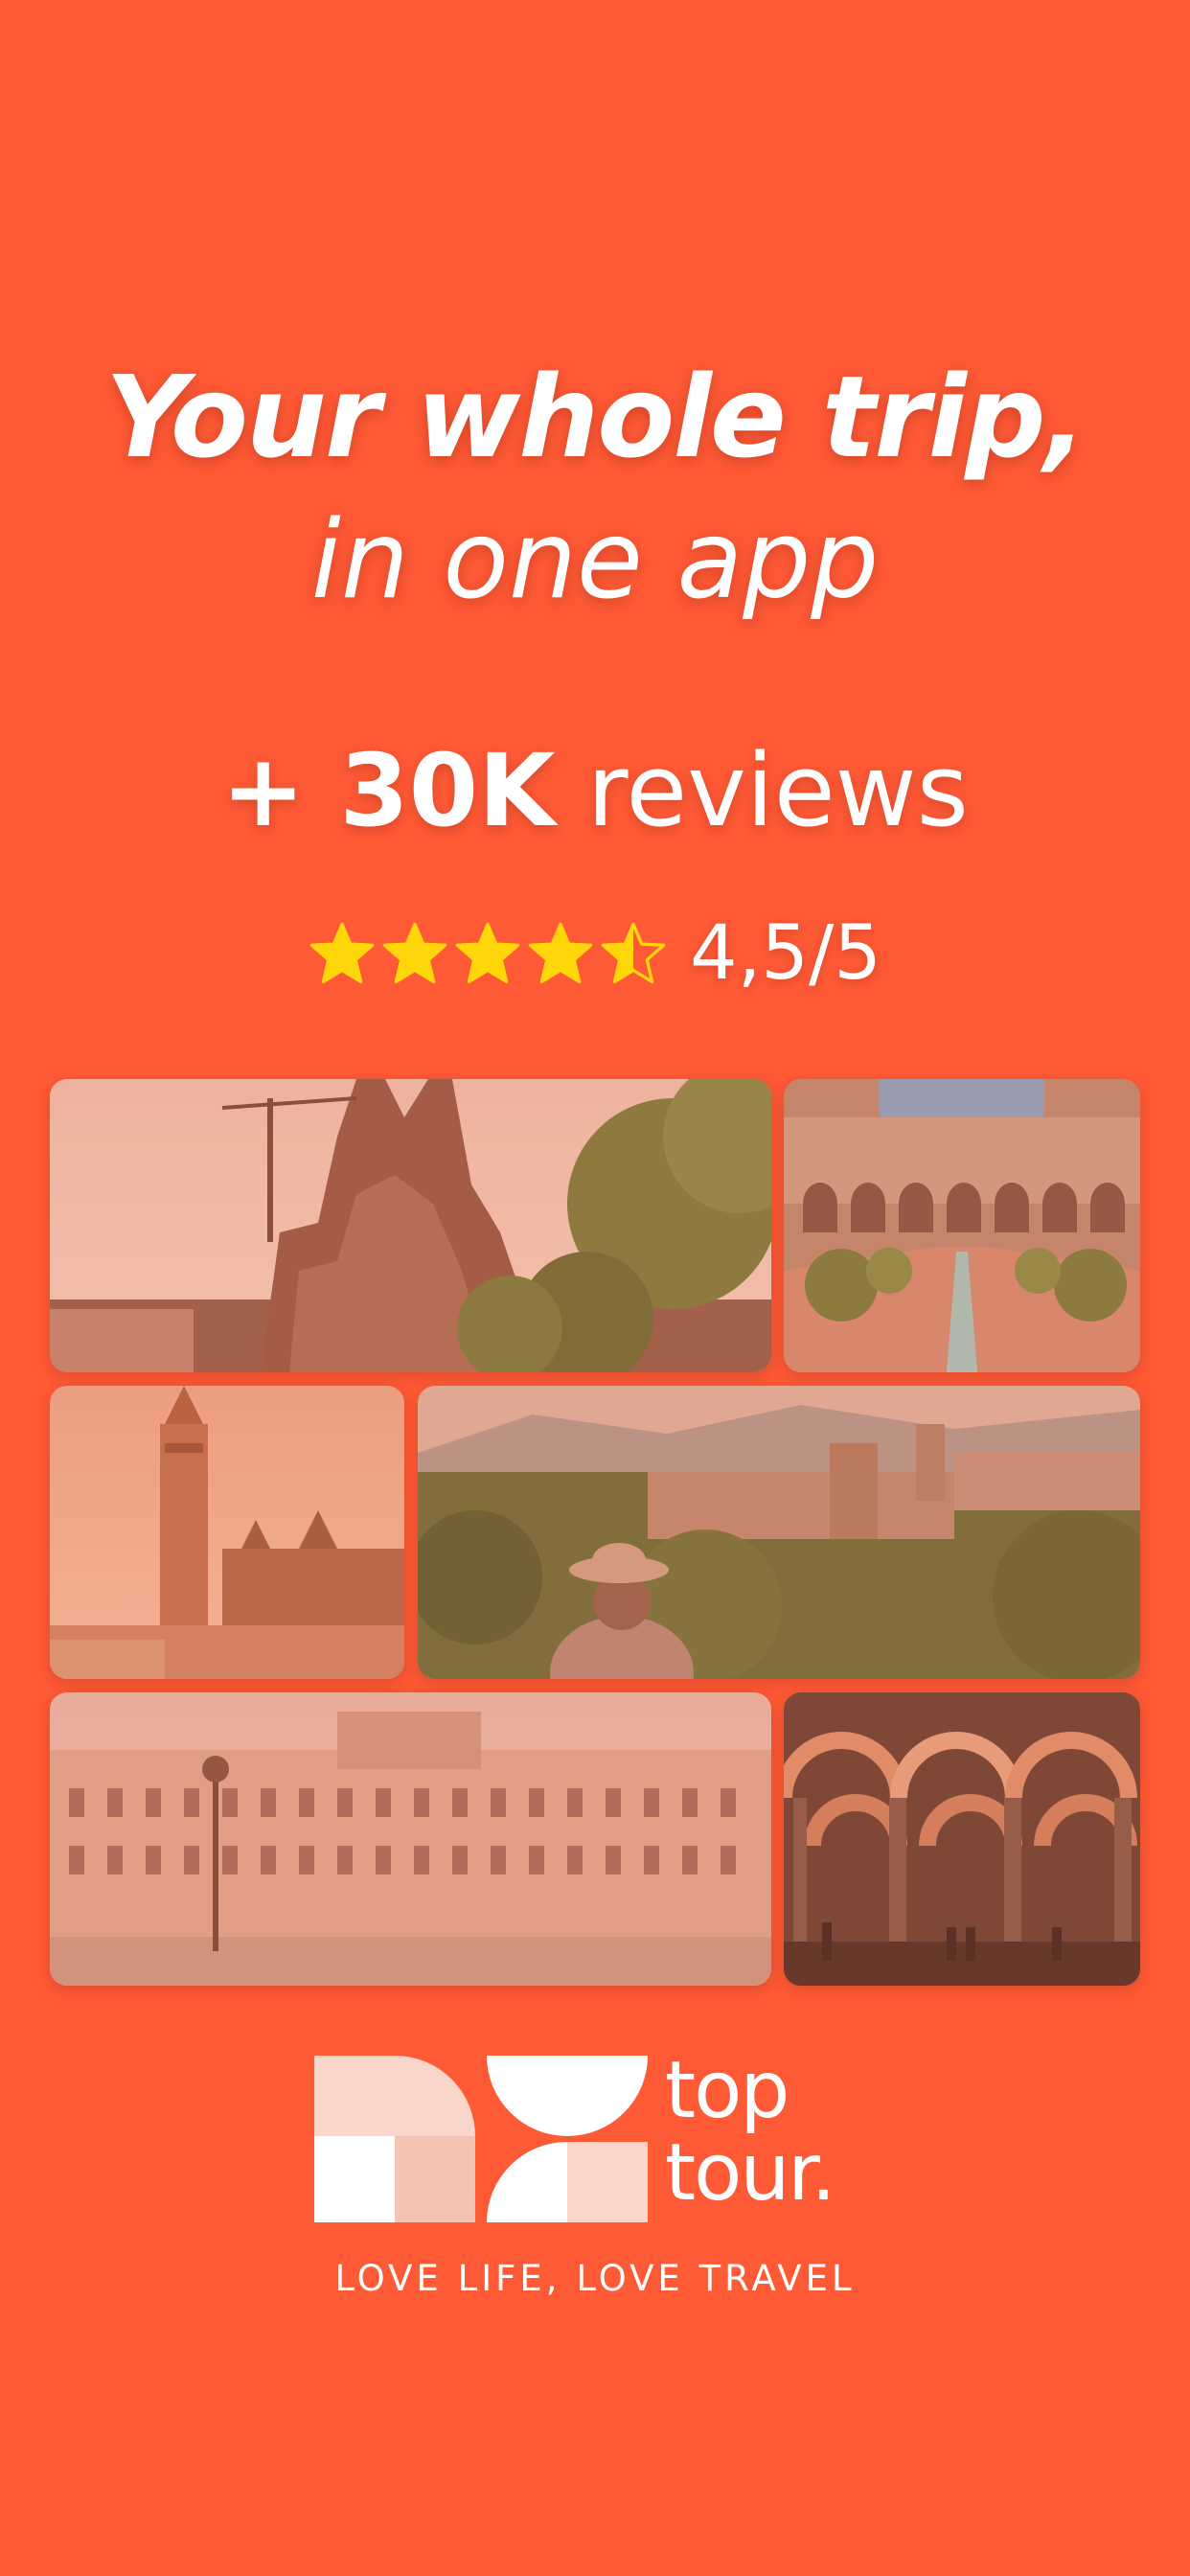 The image size is (1190, 2576). What do you see at coordinates (595, 417) in the screenshot?
I see `headline-line-1: Your whole trip,` at bounding box center [595, 417].